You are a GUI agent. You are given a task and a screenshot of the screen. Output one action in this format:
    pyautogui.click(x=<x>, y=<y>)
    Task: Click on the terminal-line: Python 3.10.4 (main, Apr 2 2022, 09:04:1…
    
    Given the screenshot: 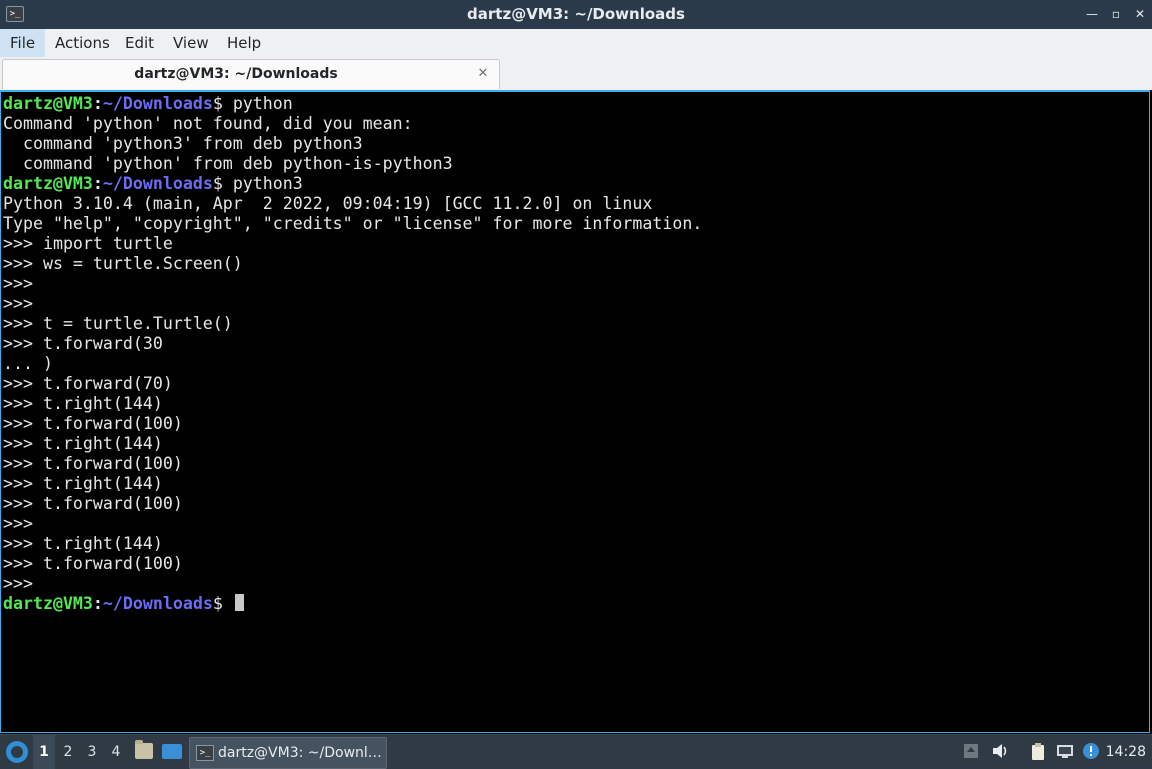 What is the action you would take?
    pyautogui.click(x=352, y=204)
    